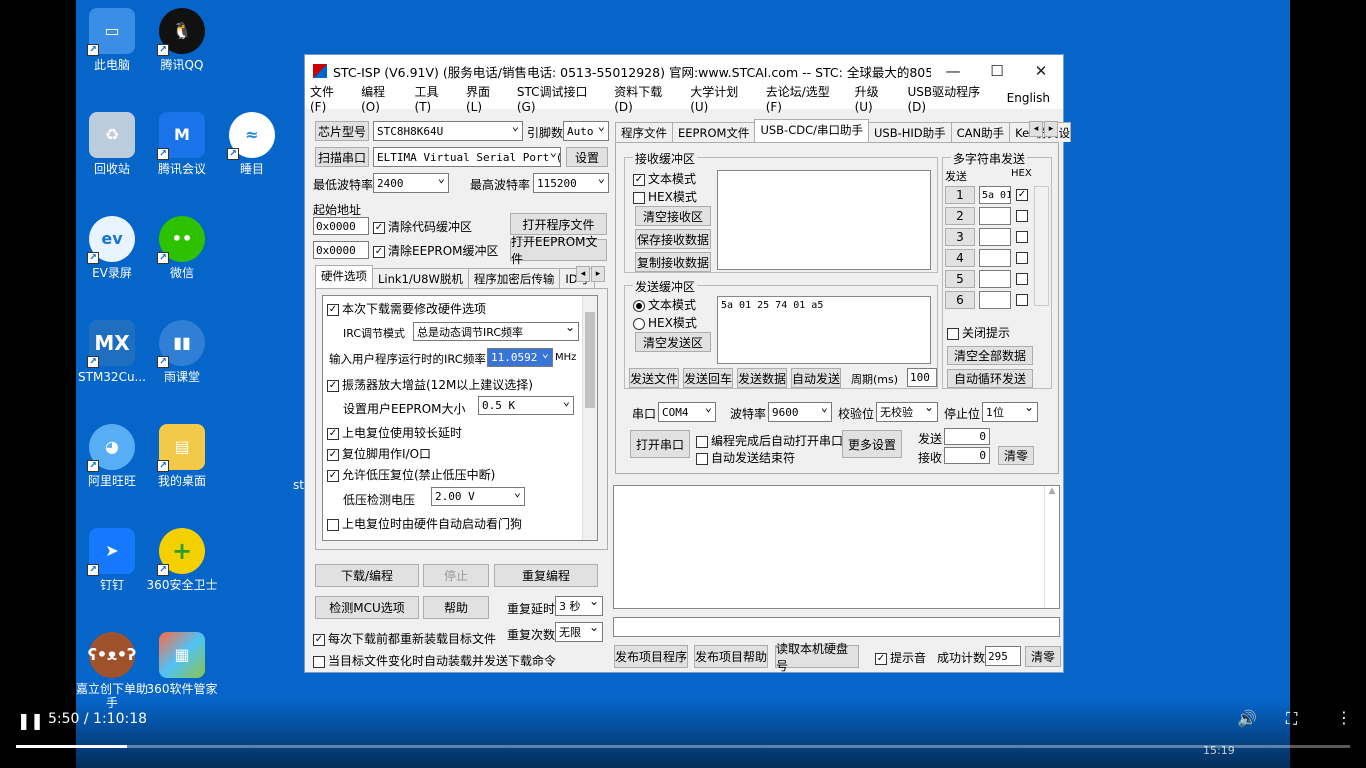 This screenshot has height=768, width=1366. What do you see at coordinates (817, 657) in the screenshot?
I see `read-disk-button: 读取本机硬盘号` at bounding box center [817, 657].